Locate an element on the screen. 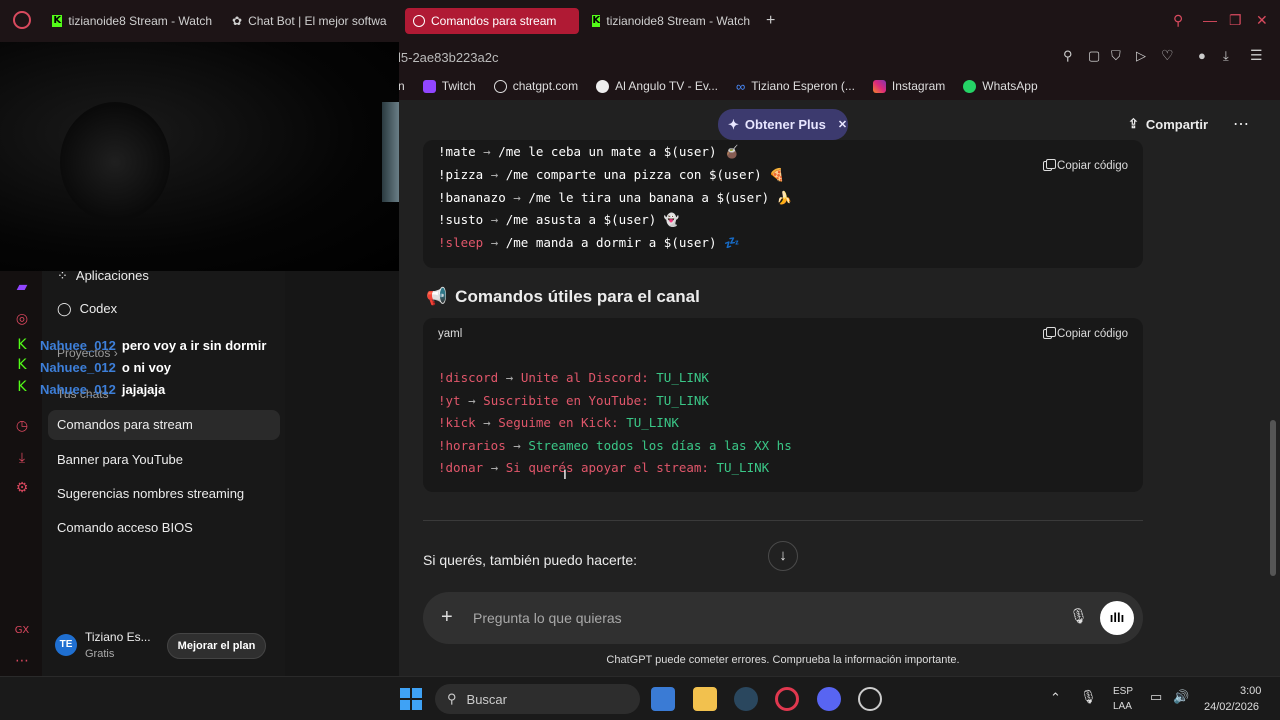 The width and height of the screenshot is (1280, 720). windows-taskbar: ⚲ Buscar ⌃ 🎙 ESP LAA ▭ 🔊 3:00 24/02/2026 is located at coordinates (640, 698).